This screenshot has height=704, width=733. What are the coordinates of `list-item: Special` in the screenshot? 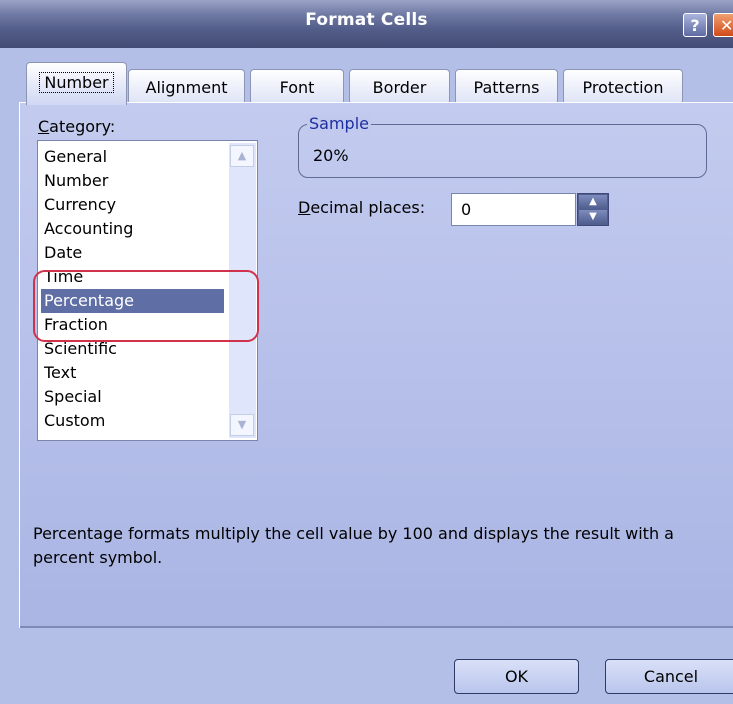 It's located at (132, 397).